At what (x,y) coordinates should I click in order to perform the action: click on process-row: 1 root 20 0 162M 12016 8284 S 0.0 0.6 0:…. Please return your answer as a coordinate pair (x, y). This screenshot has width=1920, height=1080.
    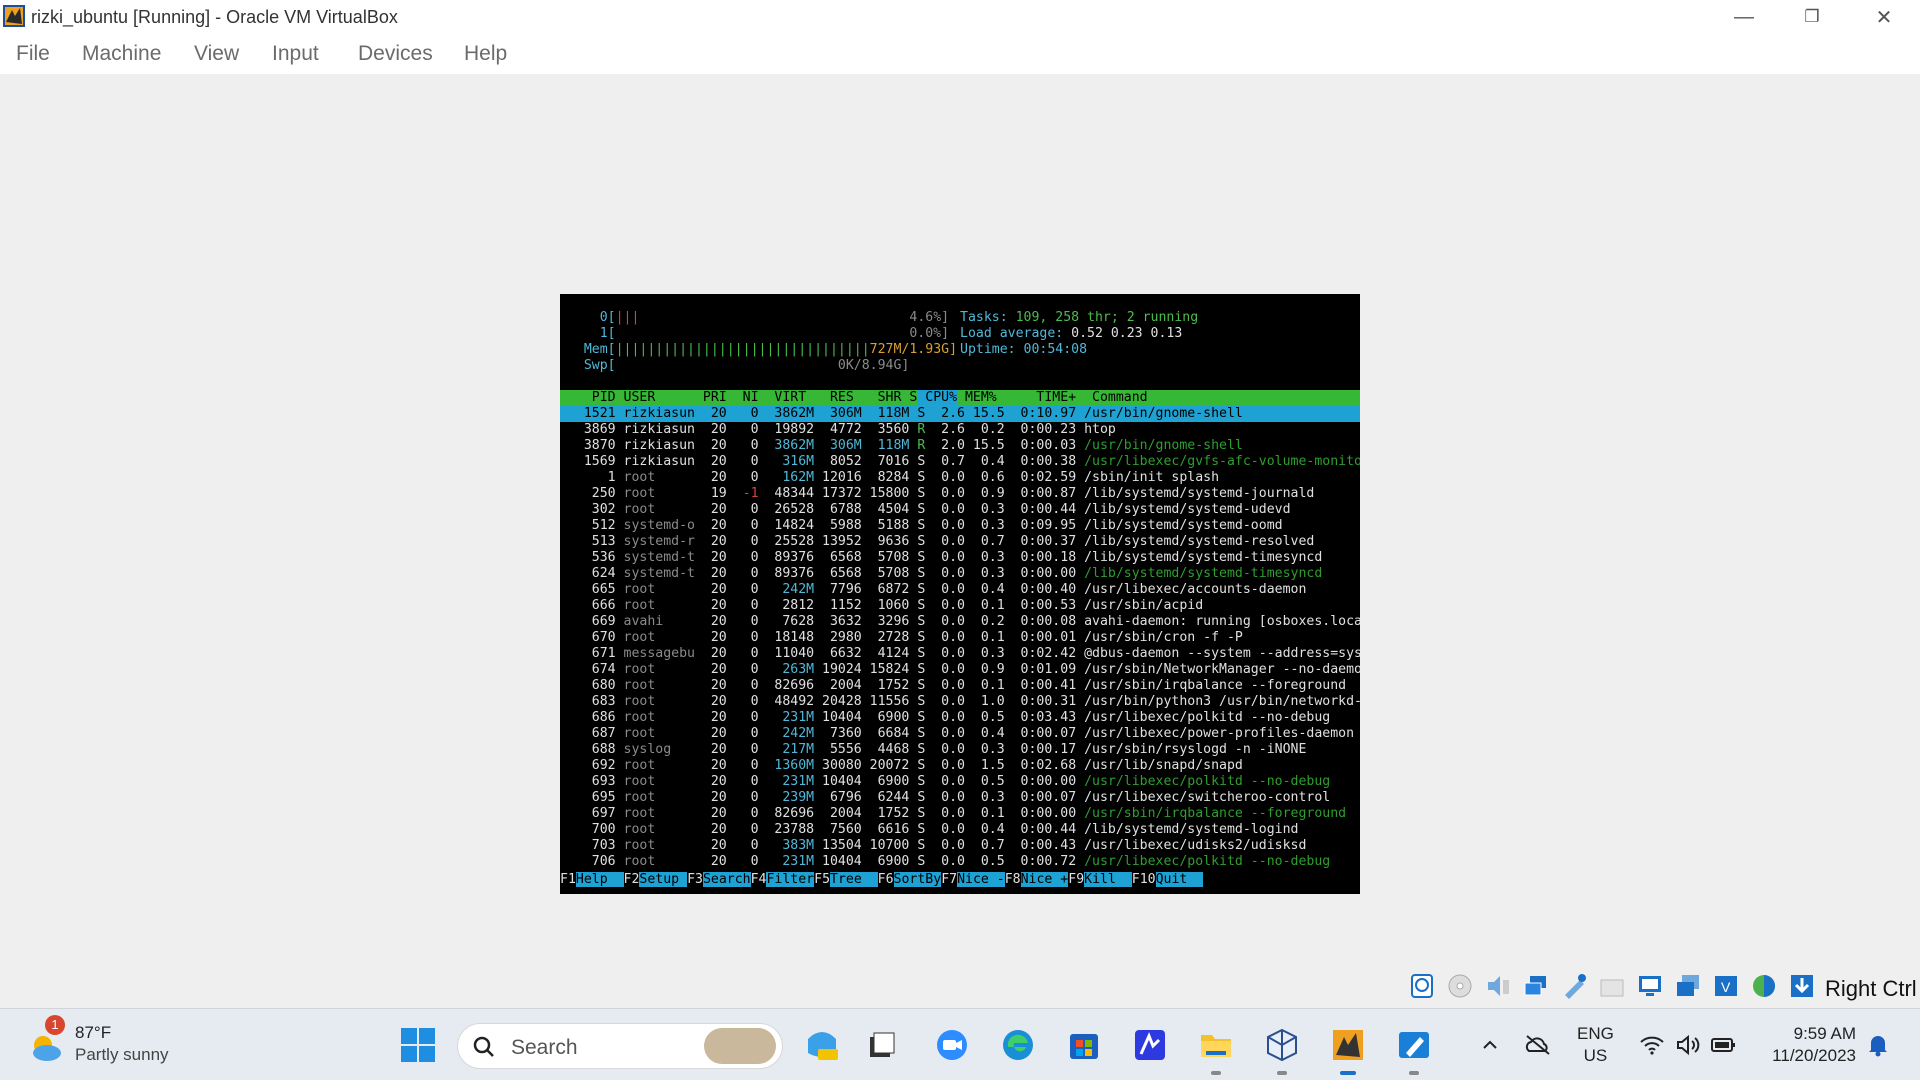
    Looking at the image, I should click on (960, 478).